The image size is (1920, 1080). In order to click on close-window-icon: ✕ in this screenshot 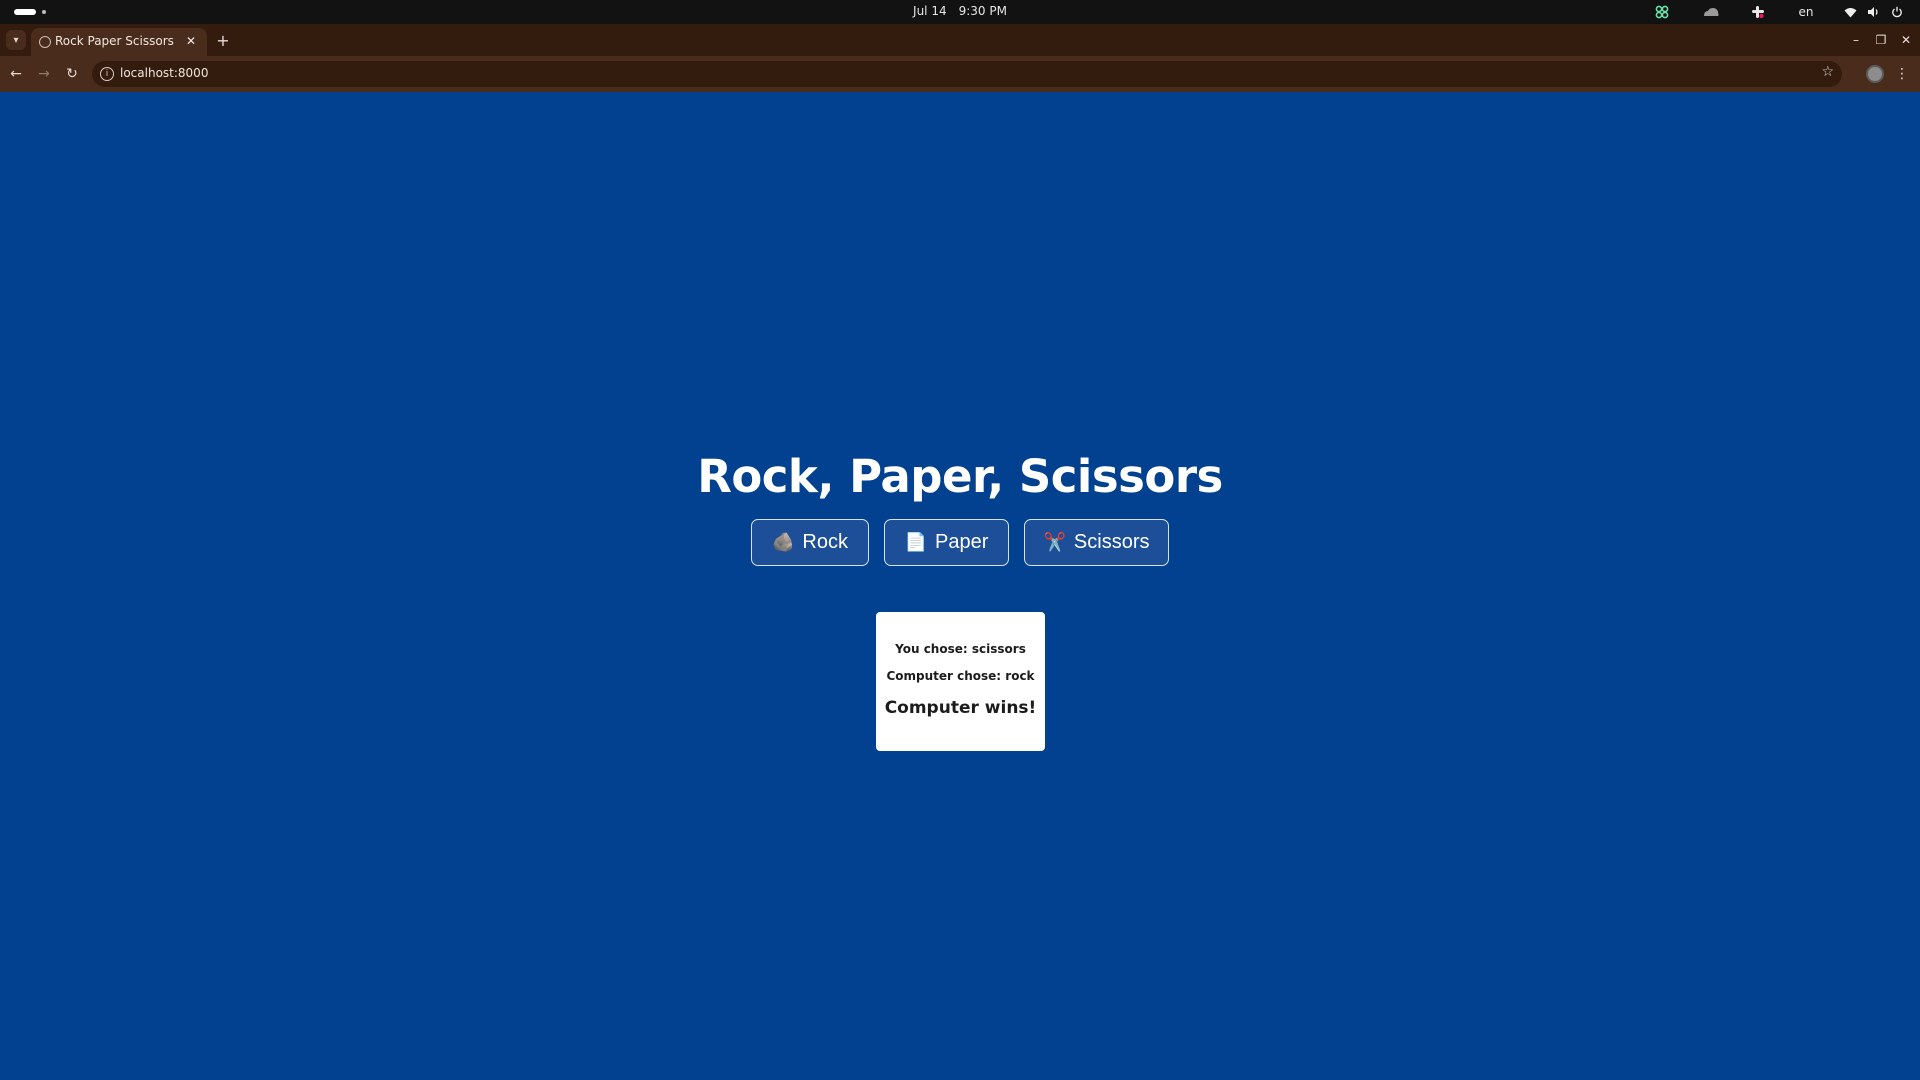, I will do `click(1906, 40)`.